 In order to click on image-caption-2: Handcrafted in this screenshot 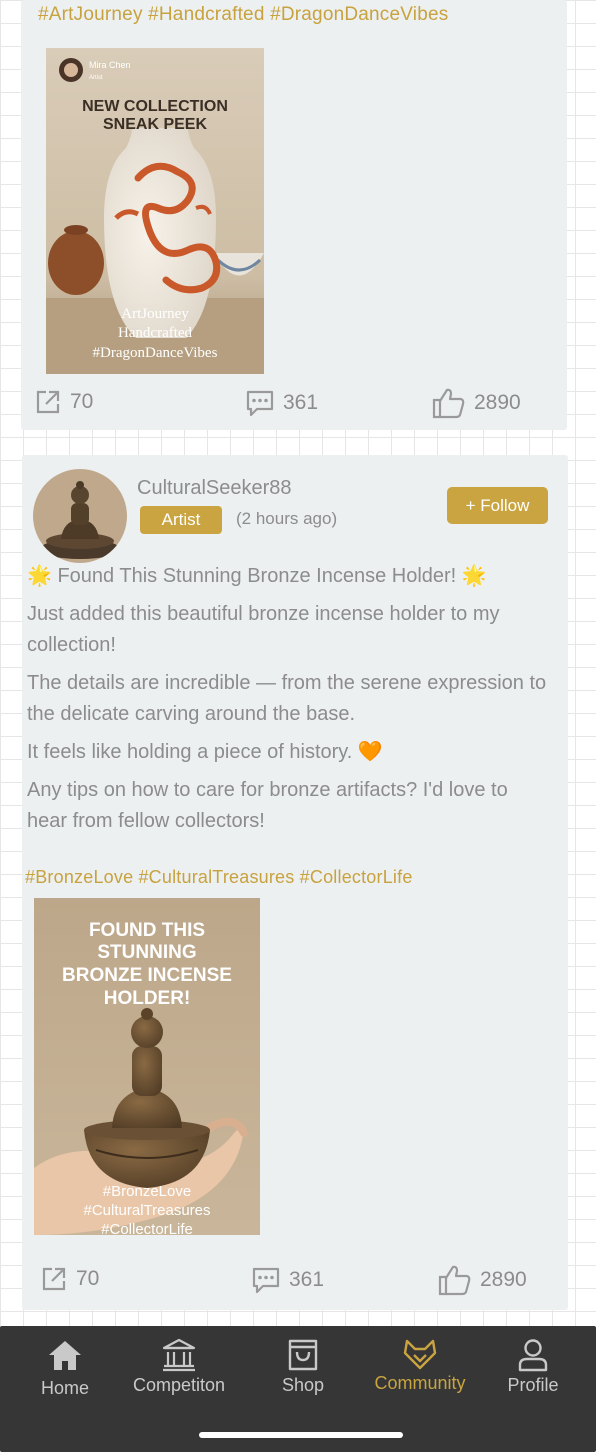, I will do `click(155, 333)`.